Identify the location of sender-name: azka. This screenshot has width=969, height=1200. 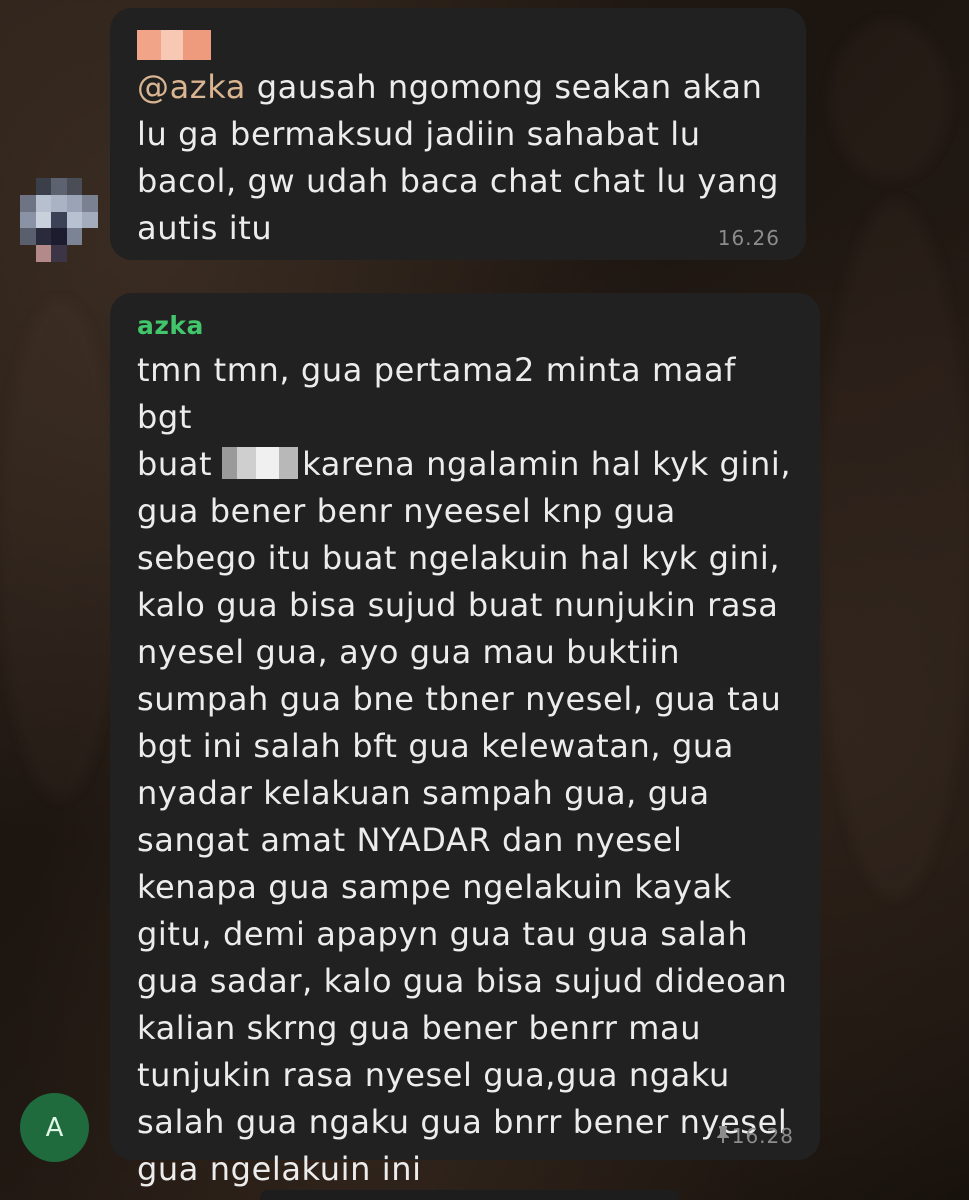
(465, 326).